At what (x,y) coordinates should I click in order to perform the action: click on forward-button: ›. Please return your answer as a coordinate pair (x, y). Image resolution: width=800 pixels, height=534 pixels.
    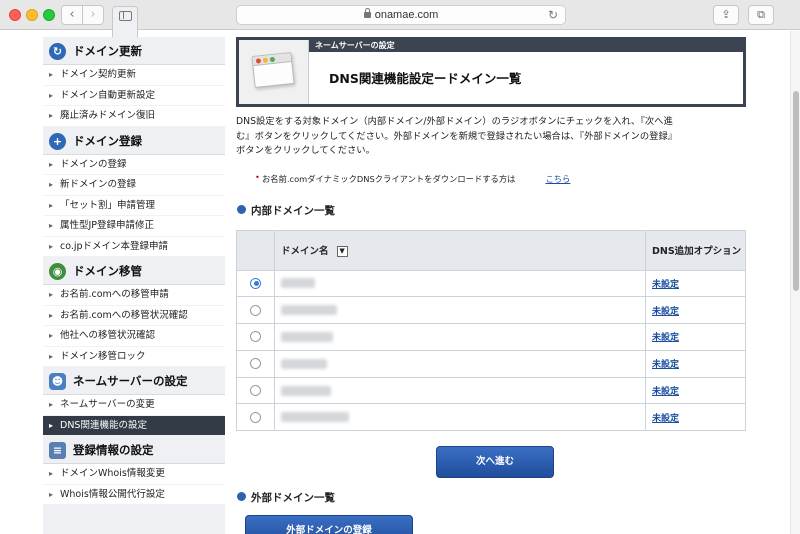
    Looking at the image, I should click on (93, 15).